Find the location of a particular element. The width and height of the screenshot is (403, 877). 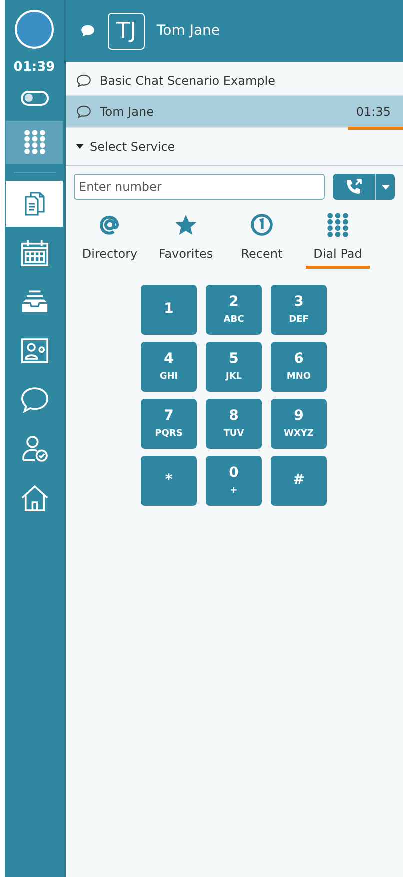

tab: Recent is located at coordinates (262, 241).